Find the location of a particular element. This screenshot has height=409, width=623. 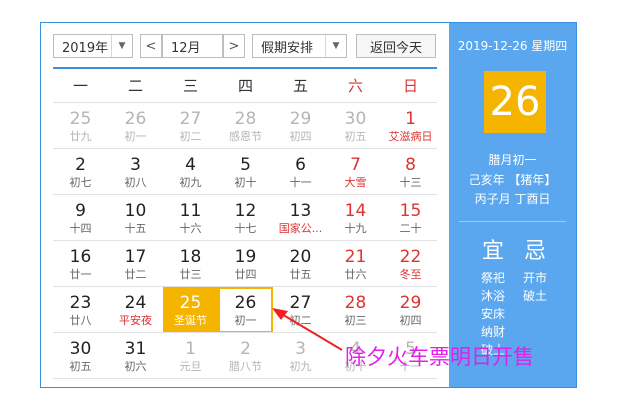

annotation-text: 除夕火车票明日开售 is located at coordinates (439, 357).